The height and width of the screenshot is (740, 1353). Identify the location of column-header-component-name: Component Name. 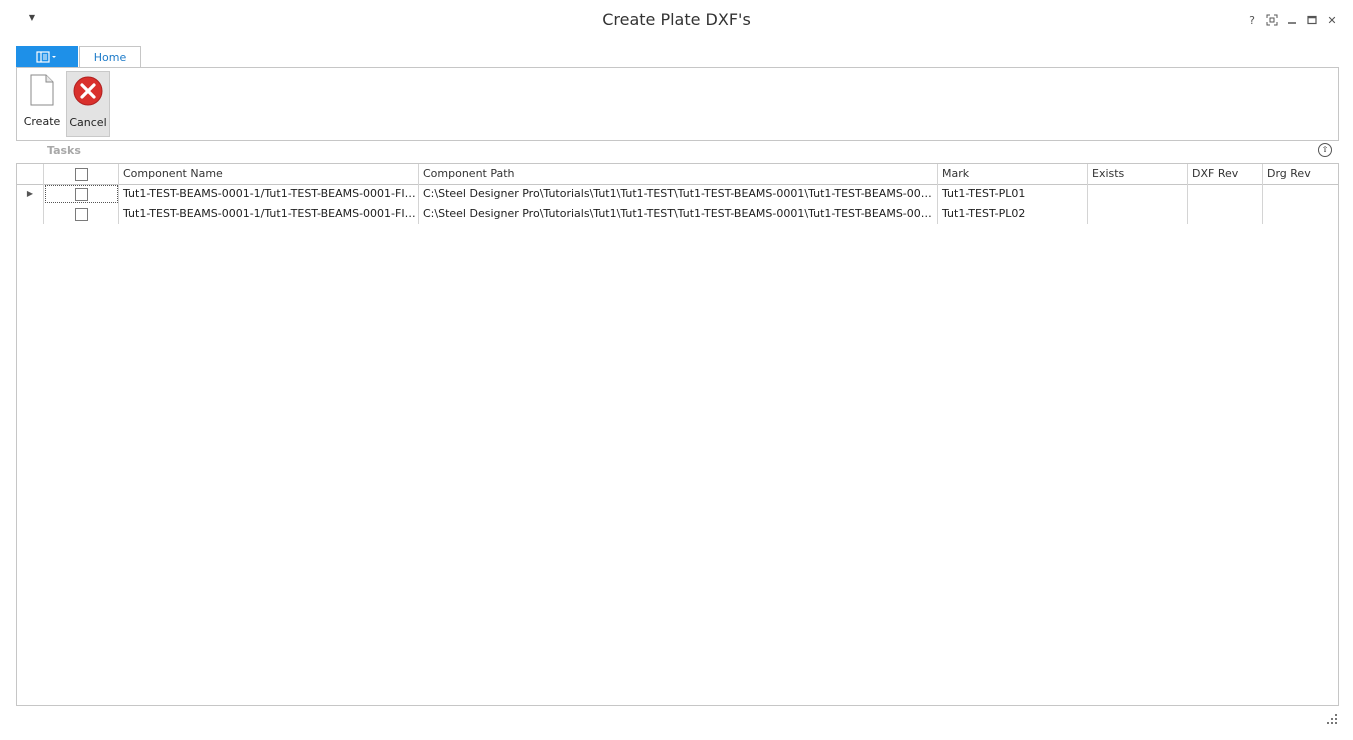
(269, 174).